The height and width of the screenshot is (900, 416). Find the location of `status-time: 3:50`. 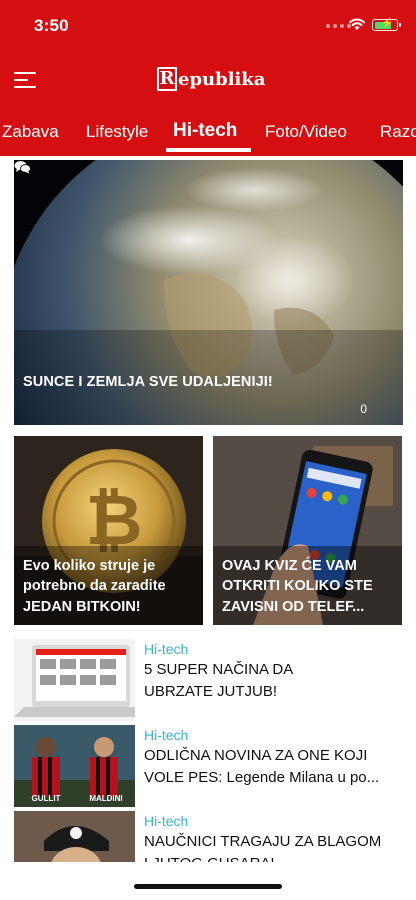

status-time: 3:50 is located at coordinates (51, 25).